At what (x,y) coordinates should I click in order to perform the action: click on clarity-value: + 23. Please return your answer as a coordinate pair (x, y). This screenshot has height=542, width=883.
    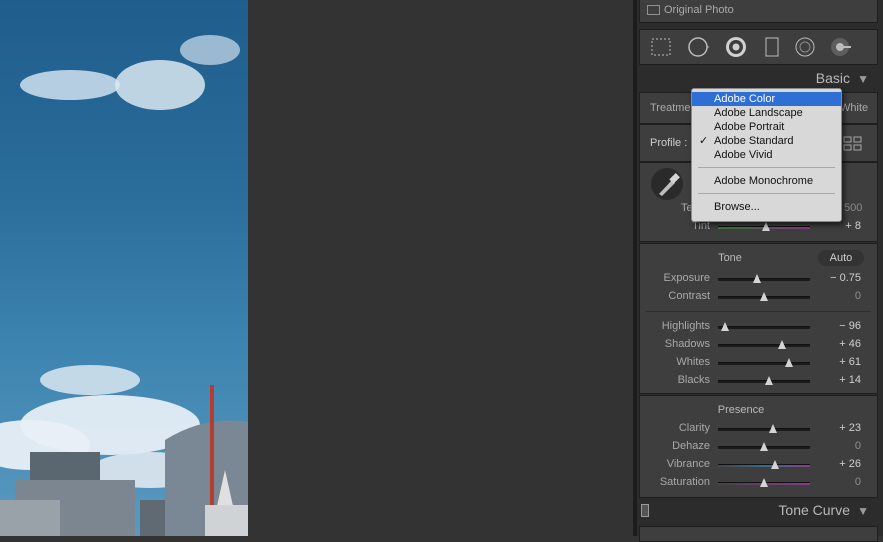
    Looking at the image, I should click on (841, 428).